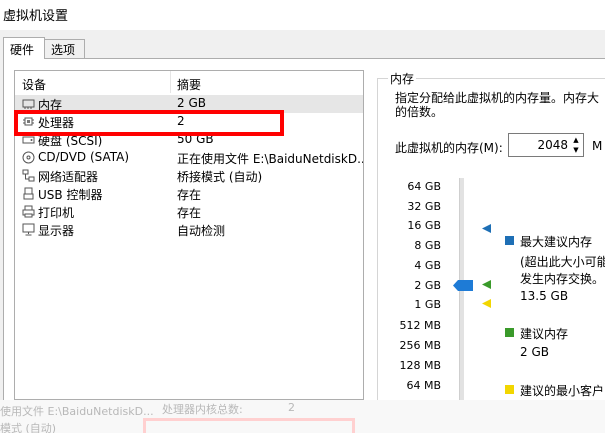 Image resolution: width=605 pixels, height=433 pixels. What do you see at coordinates (34, 84) in the screenshot?
I see `column-header-device: 设备` at bounding box center [34, 84].